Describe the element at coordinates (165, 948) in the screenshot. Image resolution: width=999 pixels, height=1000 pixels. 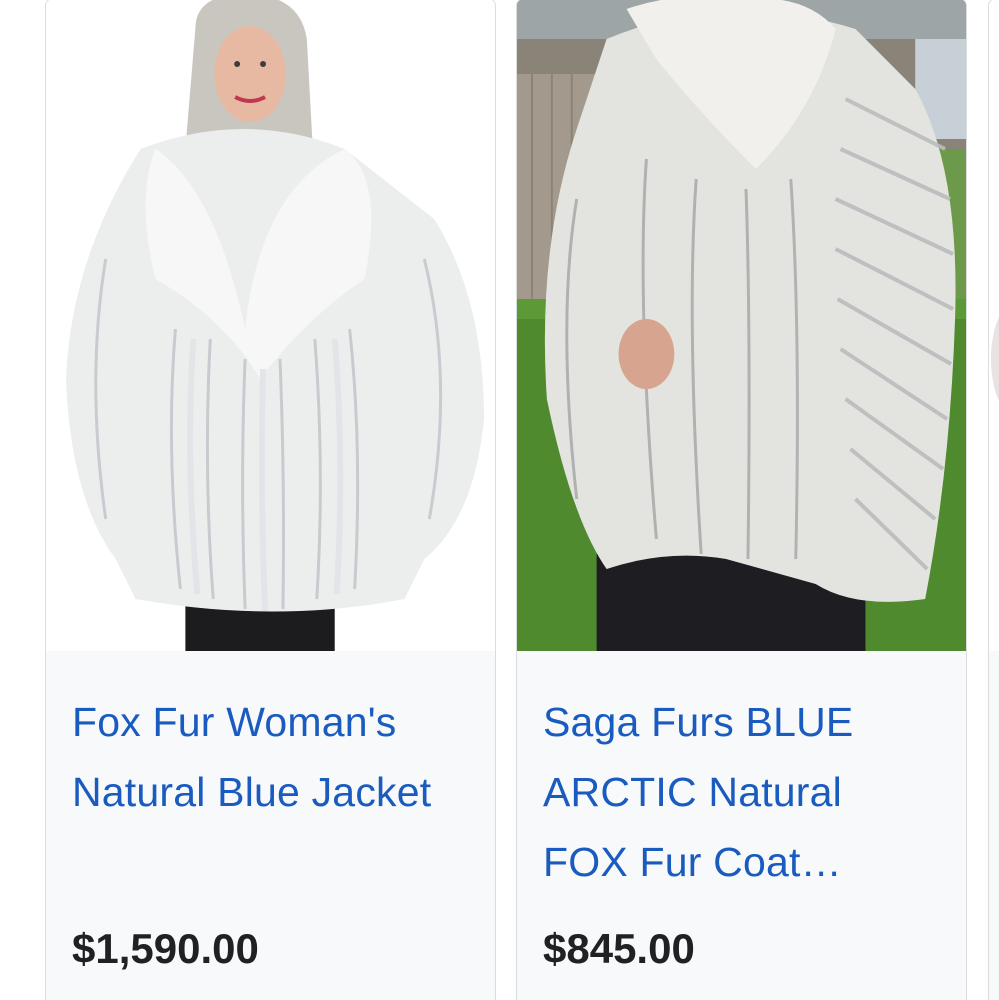
I see `product-price: $1,590.00` at that location.